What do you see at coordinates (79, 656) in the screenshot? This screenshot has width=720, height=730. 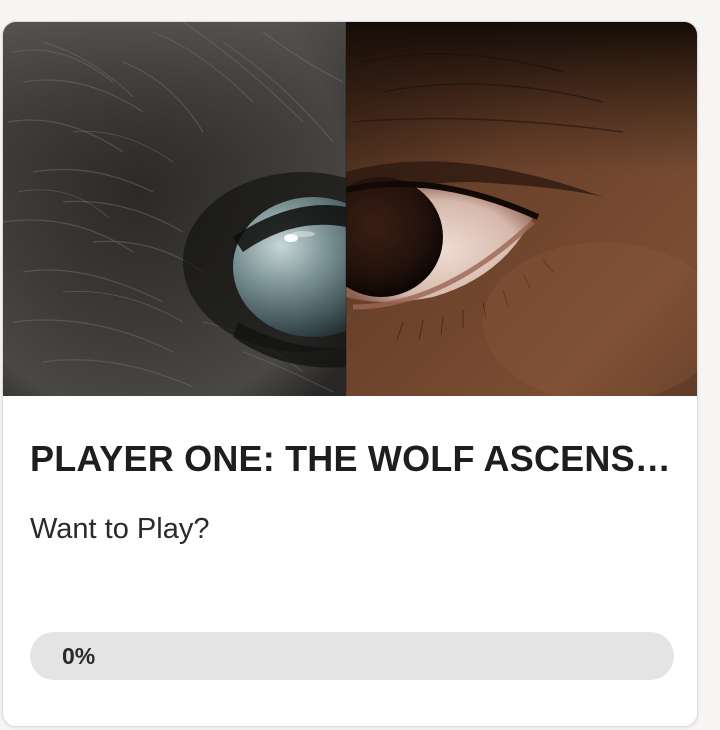 I see `progress-label: 0%` at bounding box center [79, 656].